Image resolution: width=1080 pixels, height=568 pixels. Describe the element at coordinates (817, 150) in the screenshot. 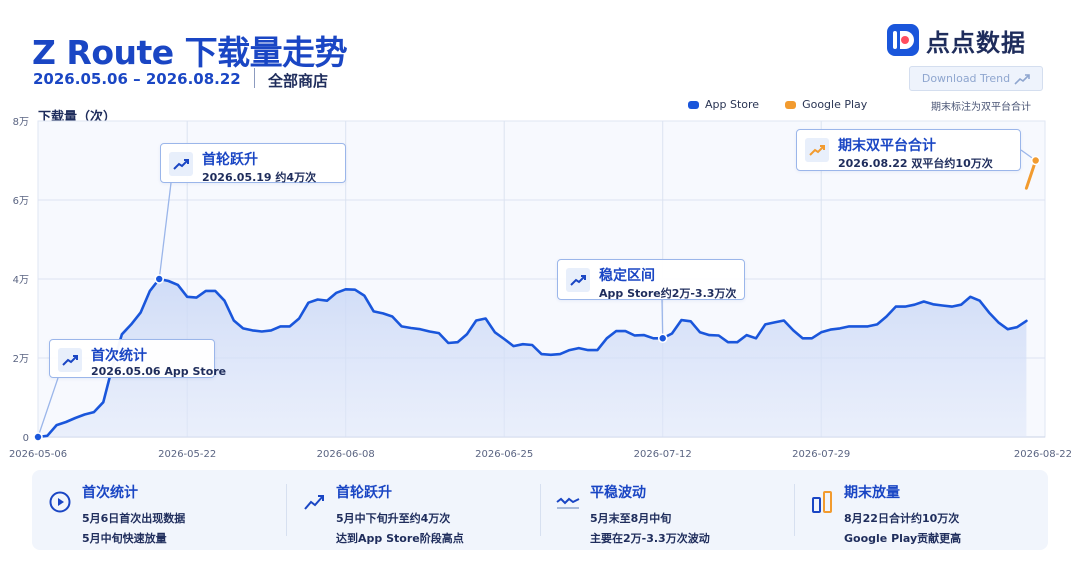

I see `trend-up-orange-icon` at that location.